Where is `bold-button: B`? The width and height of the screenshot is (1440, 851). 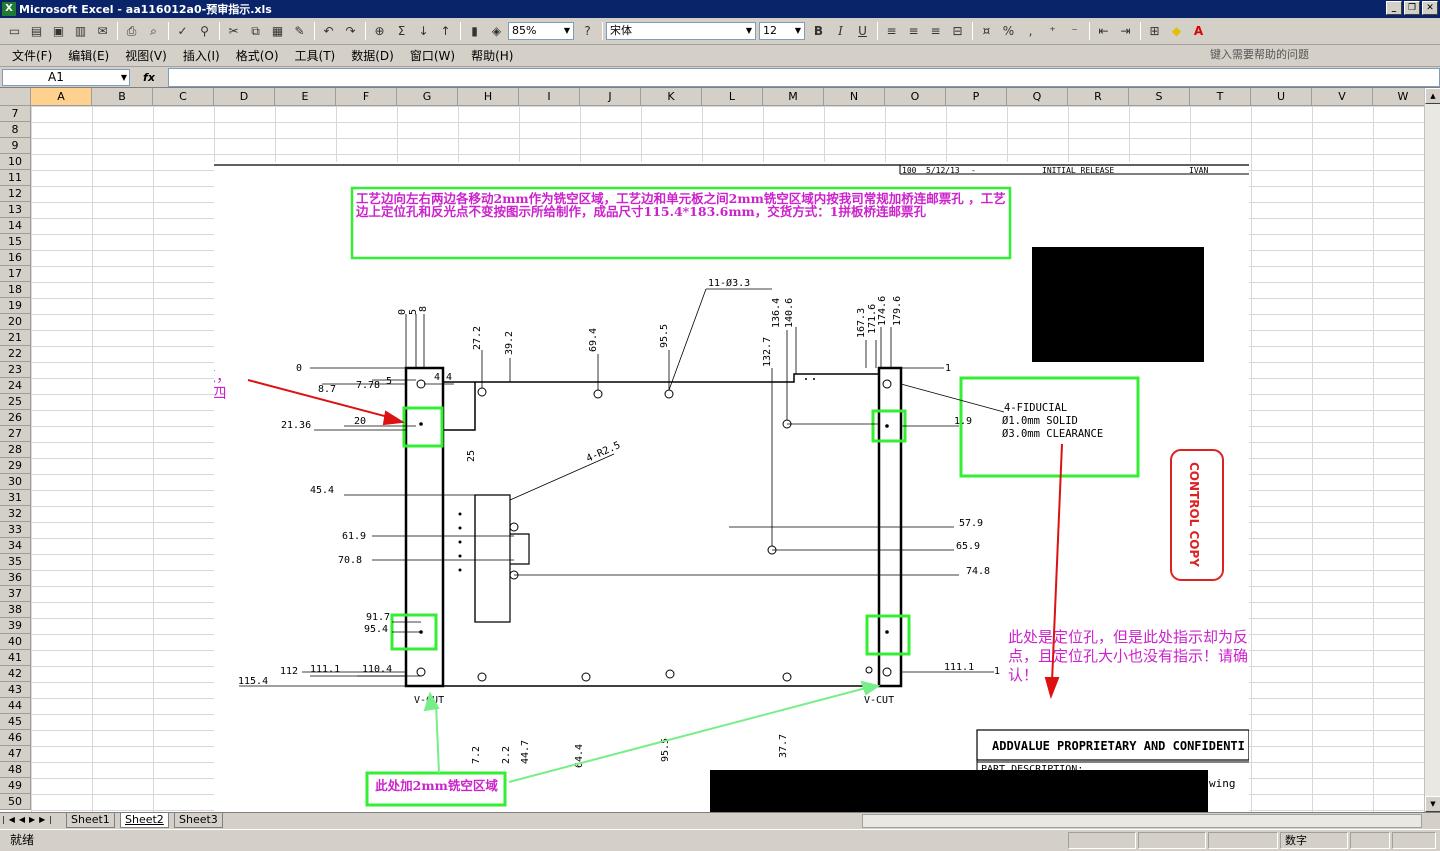 bold-button: B is located at coordinates (818, 31).